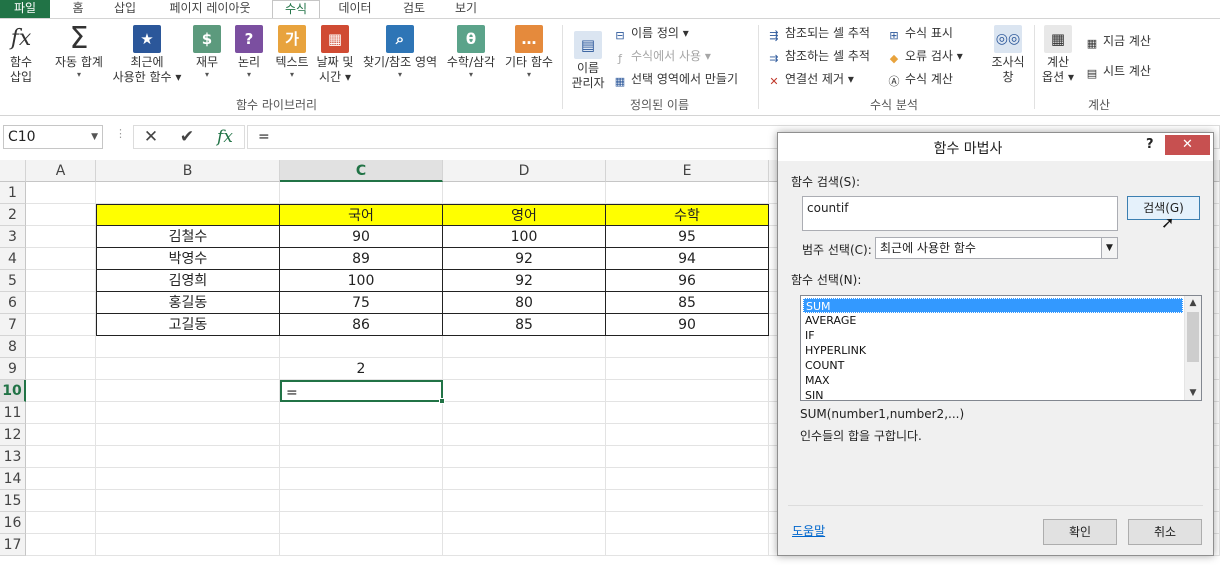 The image size is (1220, 565). Describe the element at coordinates (993, 320) in the screenshot. I see `function-list-item: AVERAGE` at that location.